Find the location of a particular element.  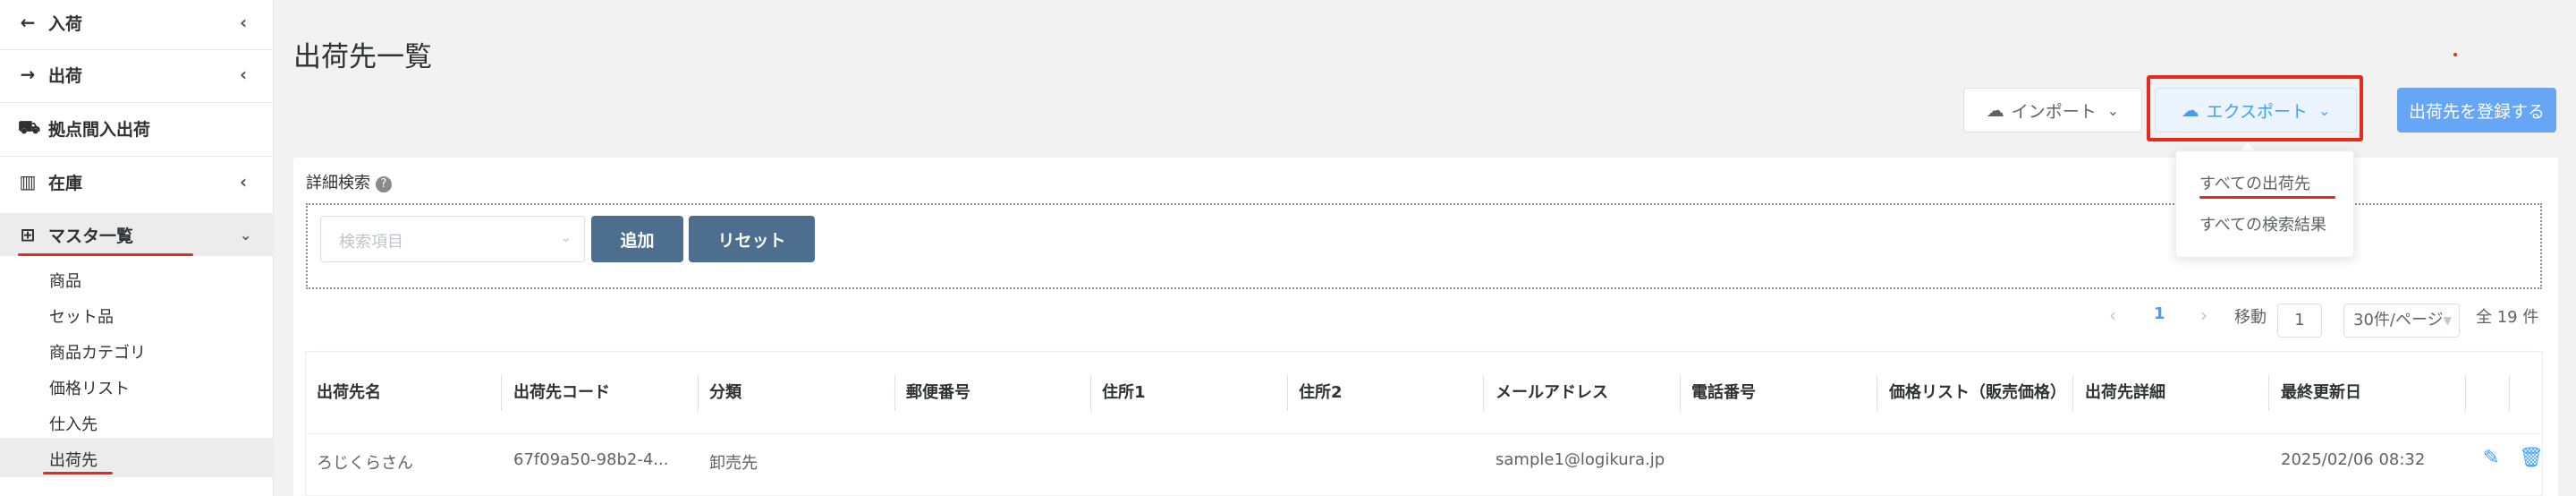

import-button: ☁ インポート ⌄ is located at coordinates (2052, 110).